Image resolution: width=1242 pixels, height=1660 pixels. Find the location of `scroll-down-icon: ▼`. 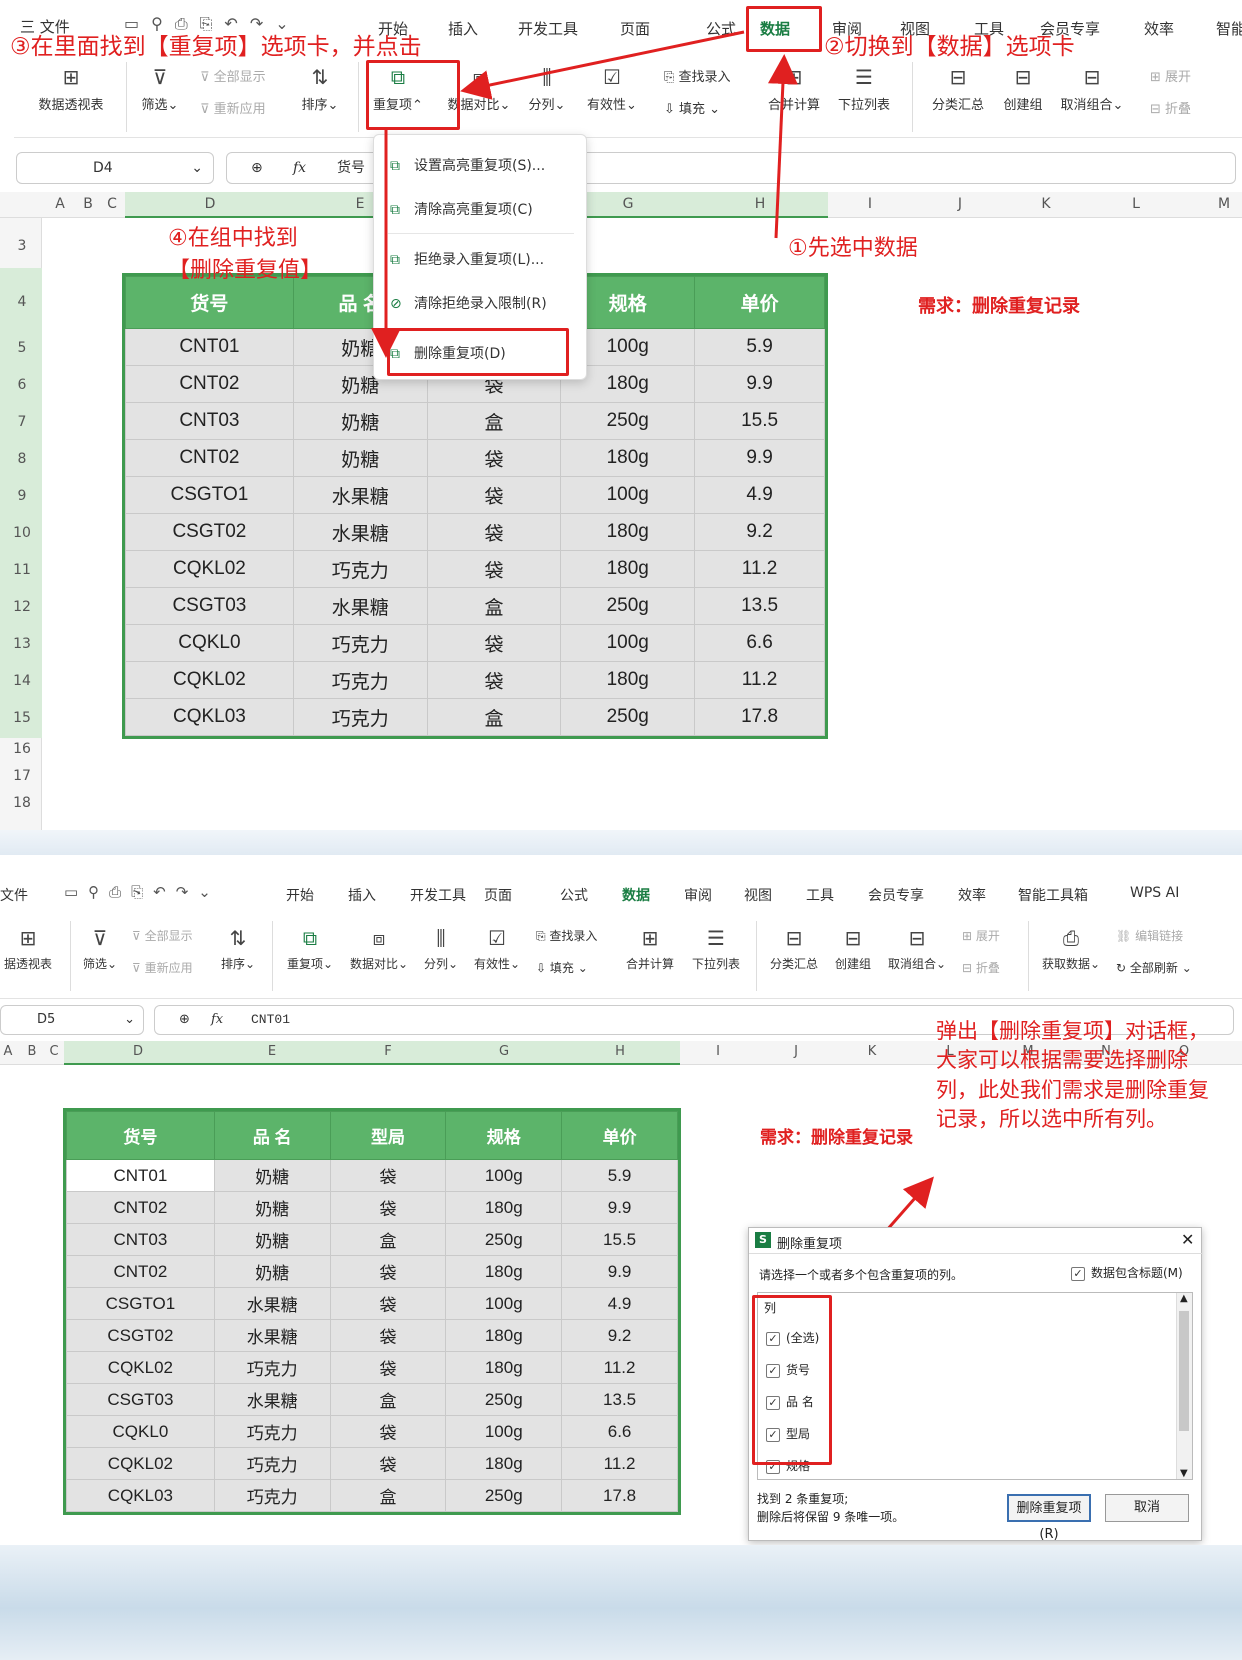

scroll-down-icon: ▼ is located at coordinates (1184, 1473).